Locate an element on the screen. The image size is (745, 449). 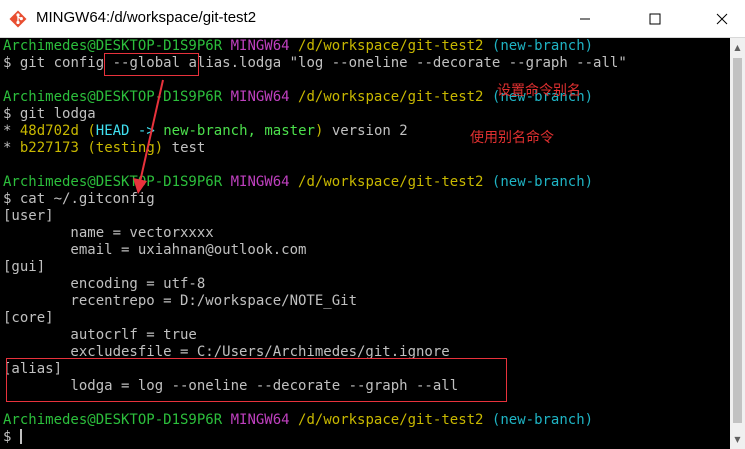
input-line: $ is located at coordinates (12, 437).